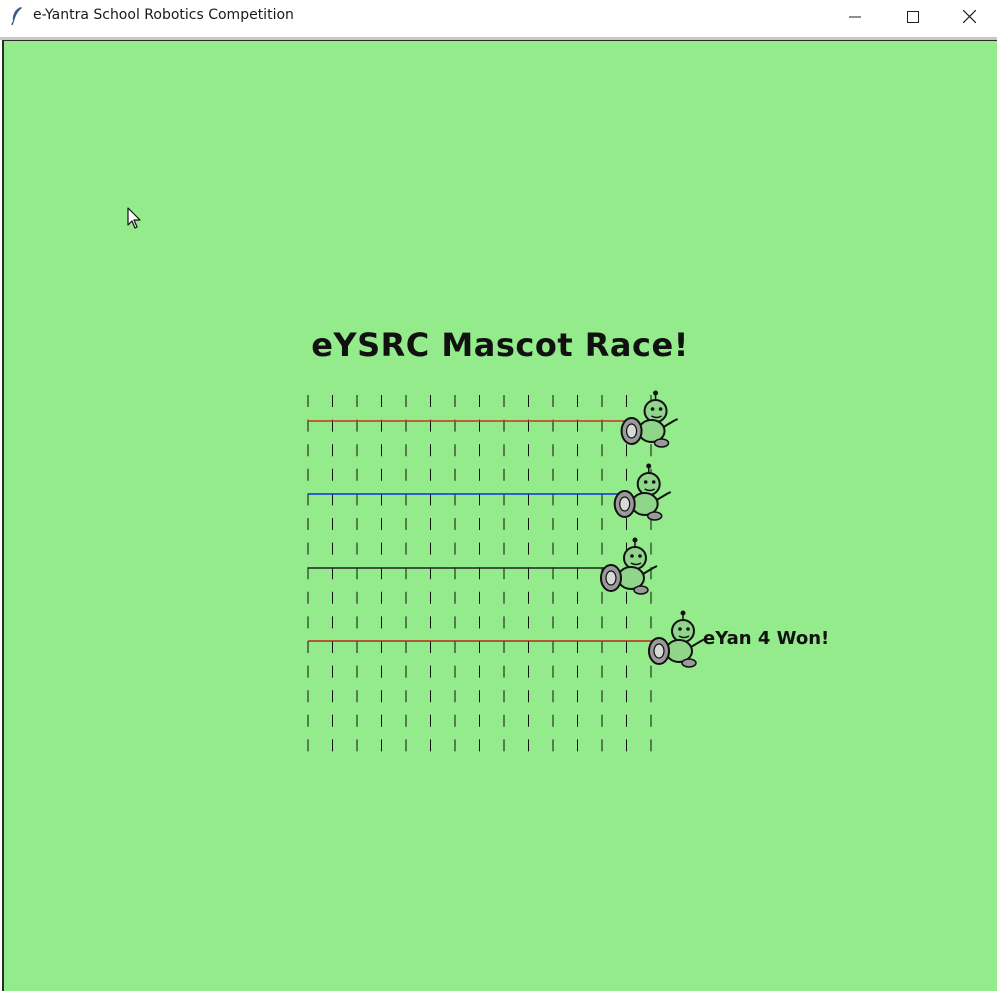 The width and height of the screenshot is (997, 991). What do you see at coordinates (766, 638) in the screenshot?
I see `winner-label: eYan 4 Won!` at bounding box center [766, 638].